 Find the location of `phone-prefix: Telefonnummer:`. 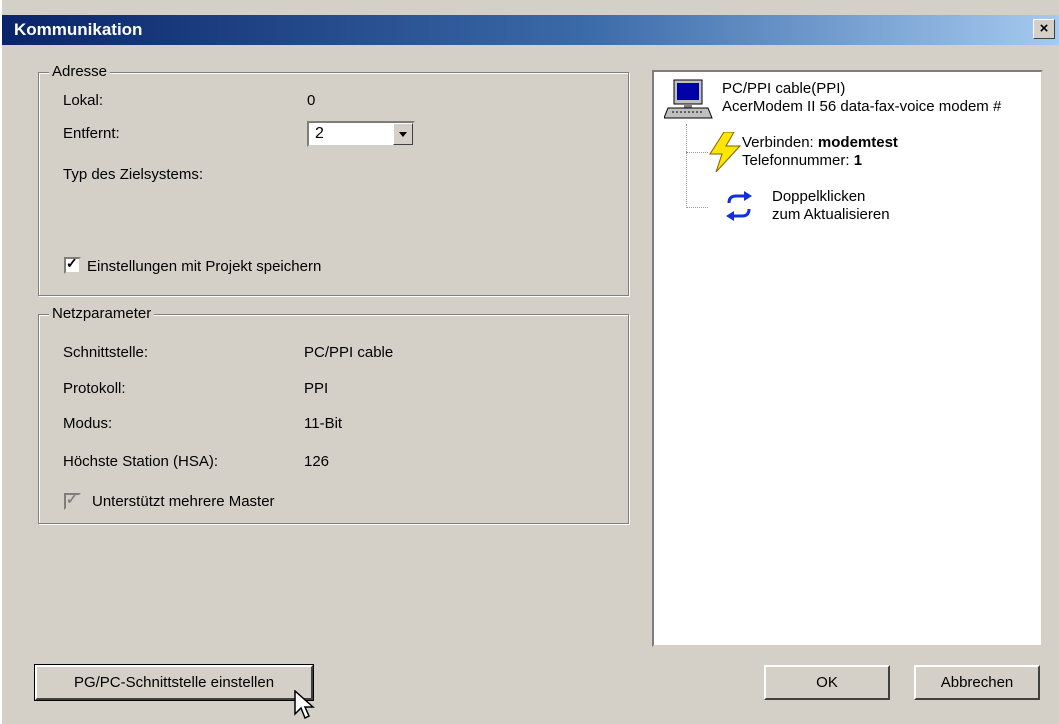

phone-prefix: Telefonnummer: is located at coordinates (798, 160).